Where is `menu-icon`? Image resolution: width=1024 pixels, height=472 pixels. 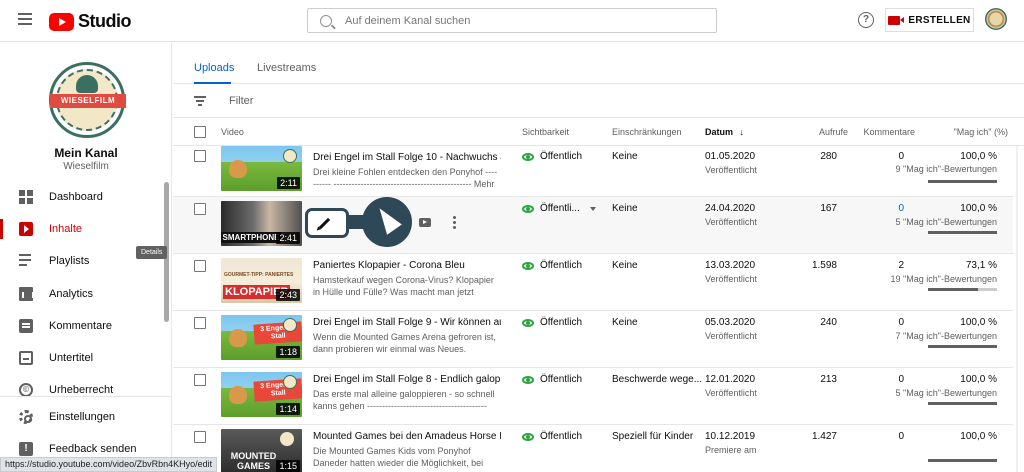
menu-icon is located at coordinates (25, 19).